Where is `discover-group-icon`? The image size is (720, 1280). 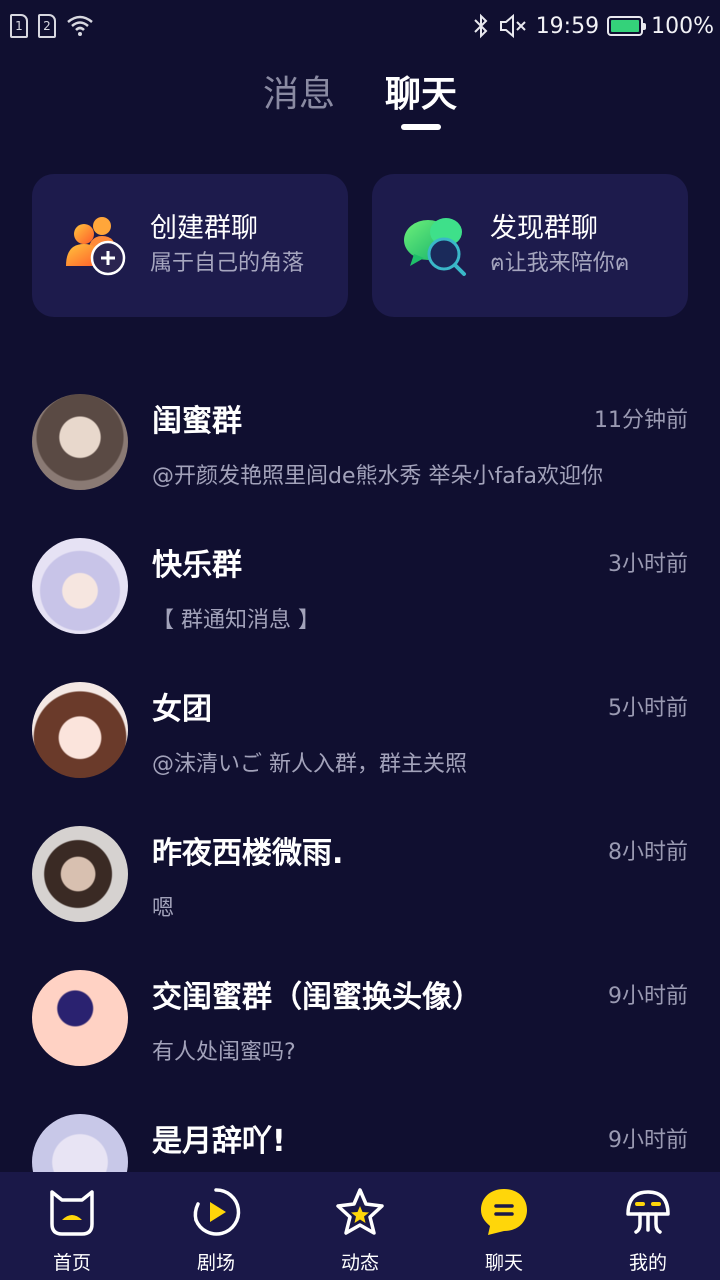
discover-group-icon is located at coordinates (435, 246).